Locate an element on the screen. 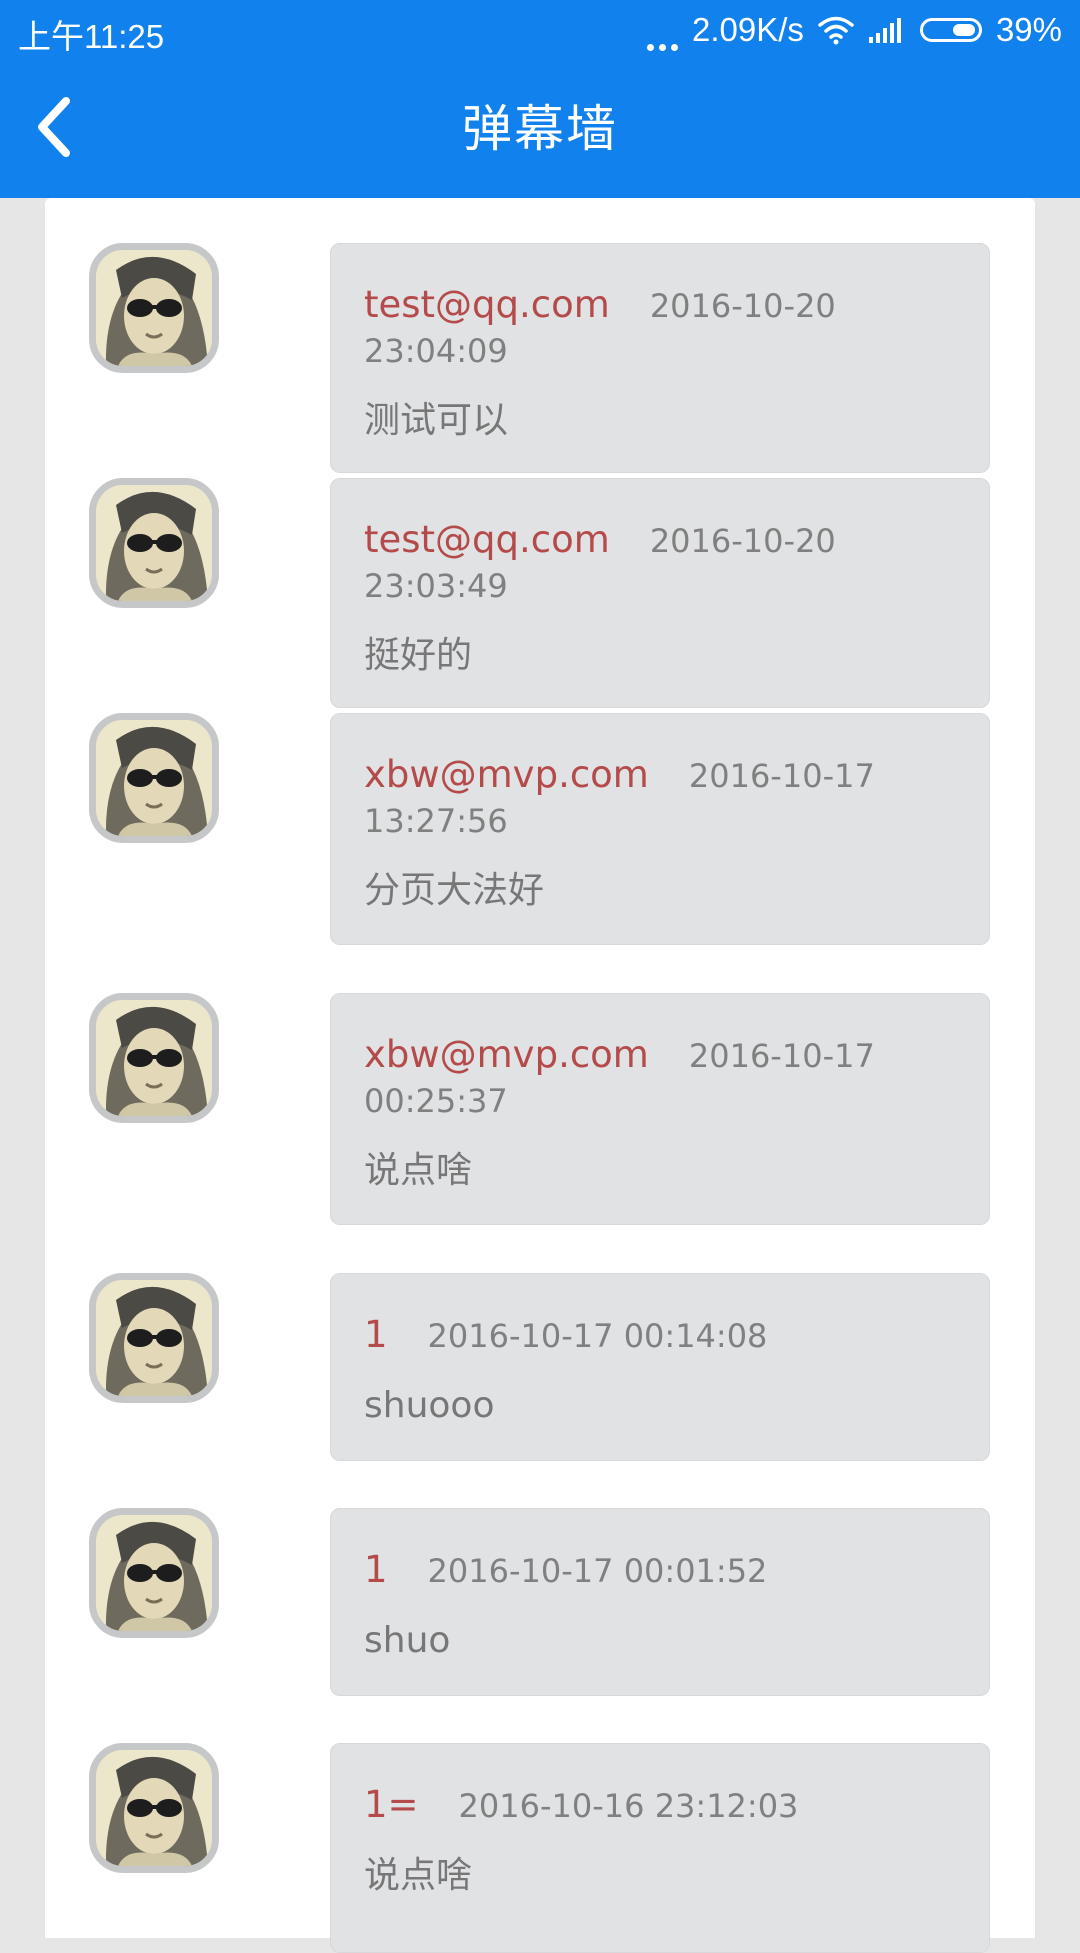 The image size is (1080, 1953). message-meta: xbw@mvp.com 2016-10-17 13:27:56 is located at coordinates (660, 798).